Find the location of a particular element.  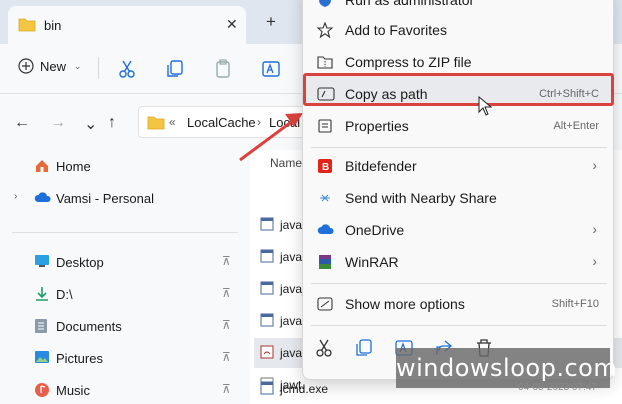

menu-item-copy-as-path: Copy as path Ctrl+Shift+C is located at coordinates (458, 94).